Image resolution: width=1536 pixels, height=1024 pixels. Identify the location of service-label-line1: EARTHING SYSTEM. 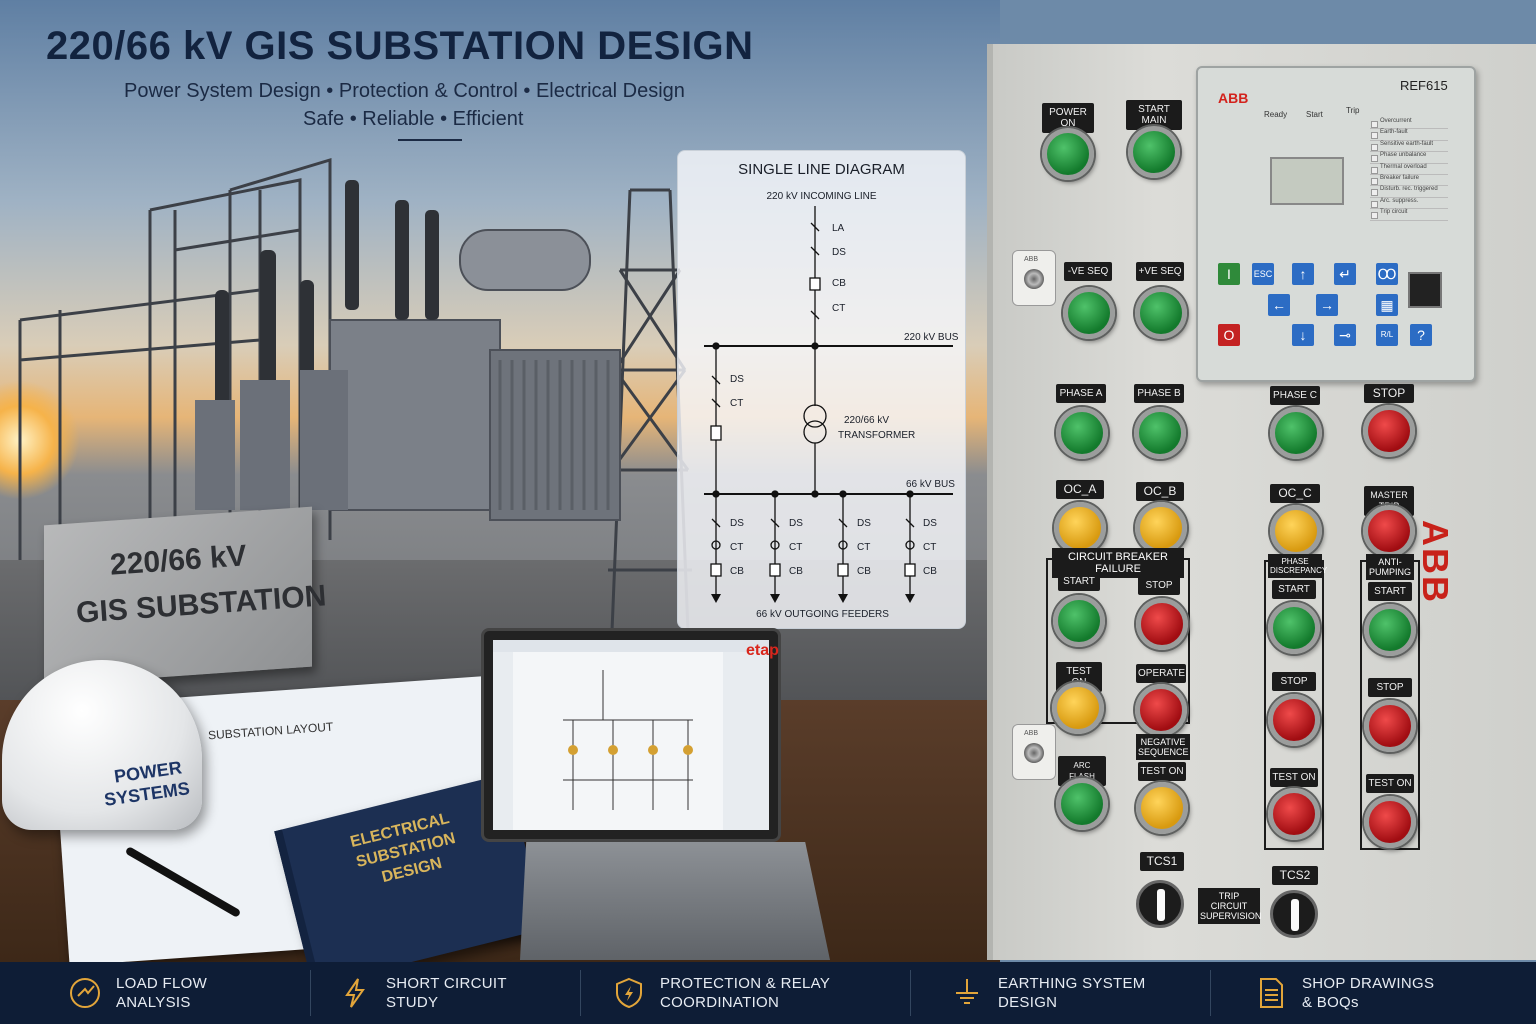
(1072, 983).